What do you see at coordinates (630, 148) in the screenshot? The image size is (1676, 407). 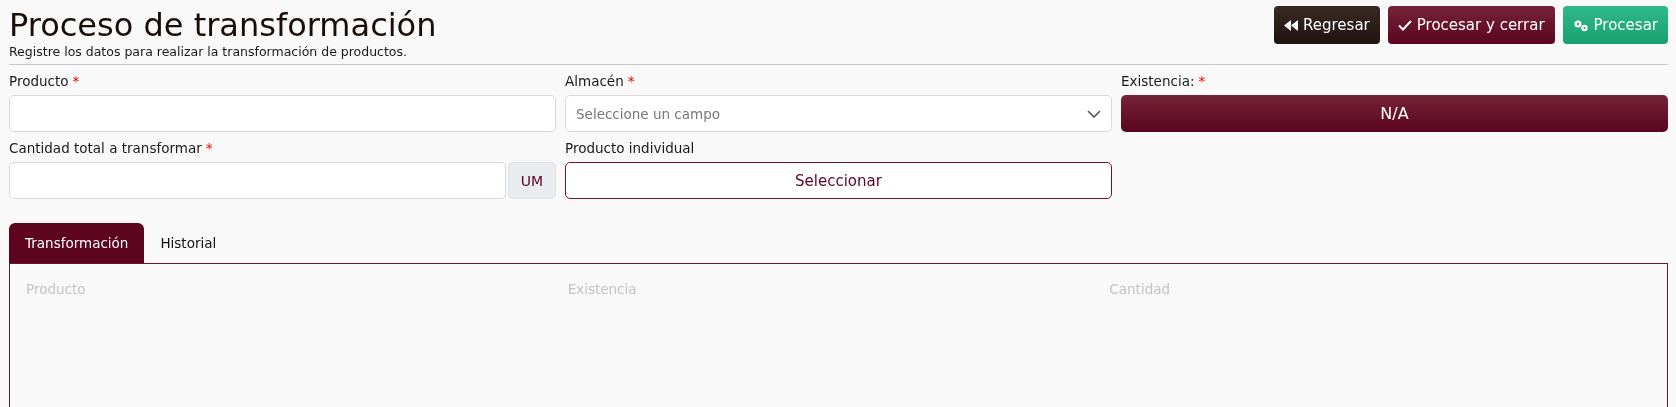 I see `field-label: Producto individual` at bounding box center [630, 148].